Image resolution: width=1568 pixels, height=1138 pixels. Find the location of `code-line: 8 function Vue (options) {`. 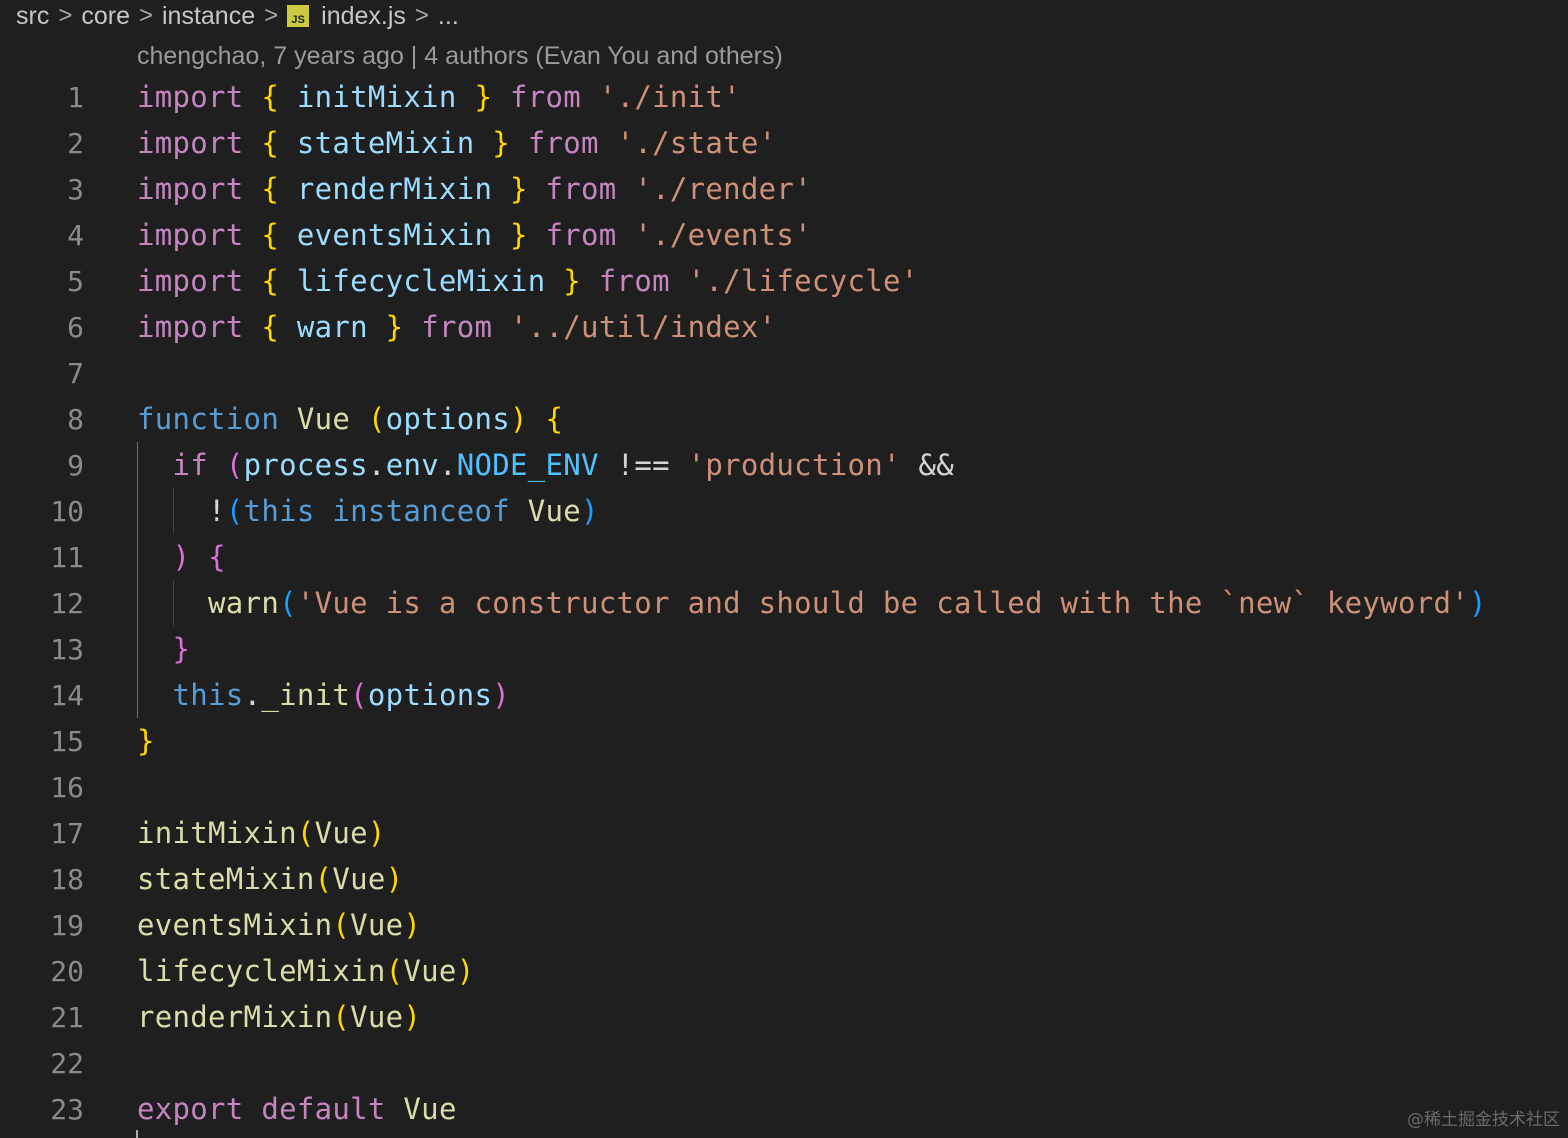

code-line: 8 function Vue (options) { is located at coordinates (784, 419).